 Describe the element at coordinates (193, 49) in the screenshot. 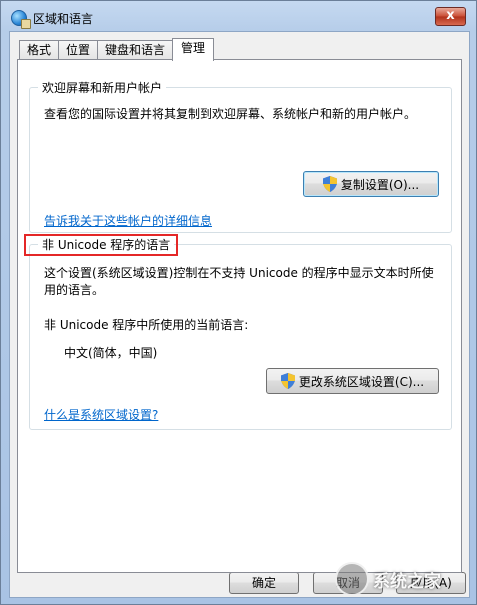

I see `tab-administrative: 管理` at that location.